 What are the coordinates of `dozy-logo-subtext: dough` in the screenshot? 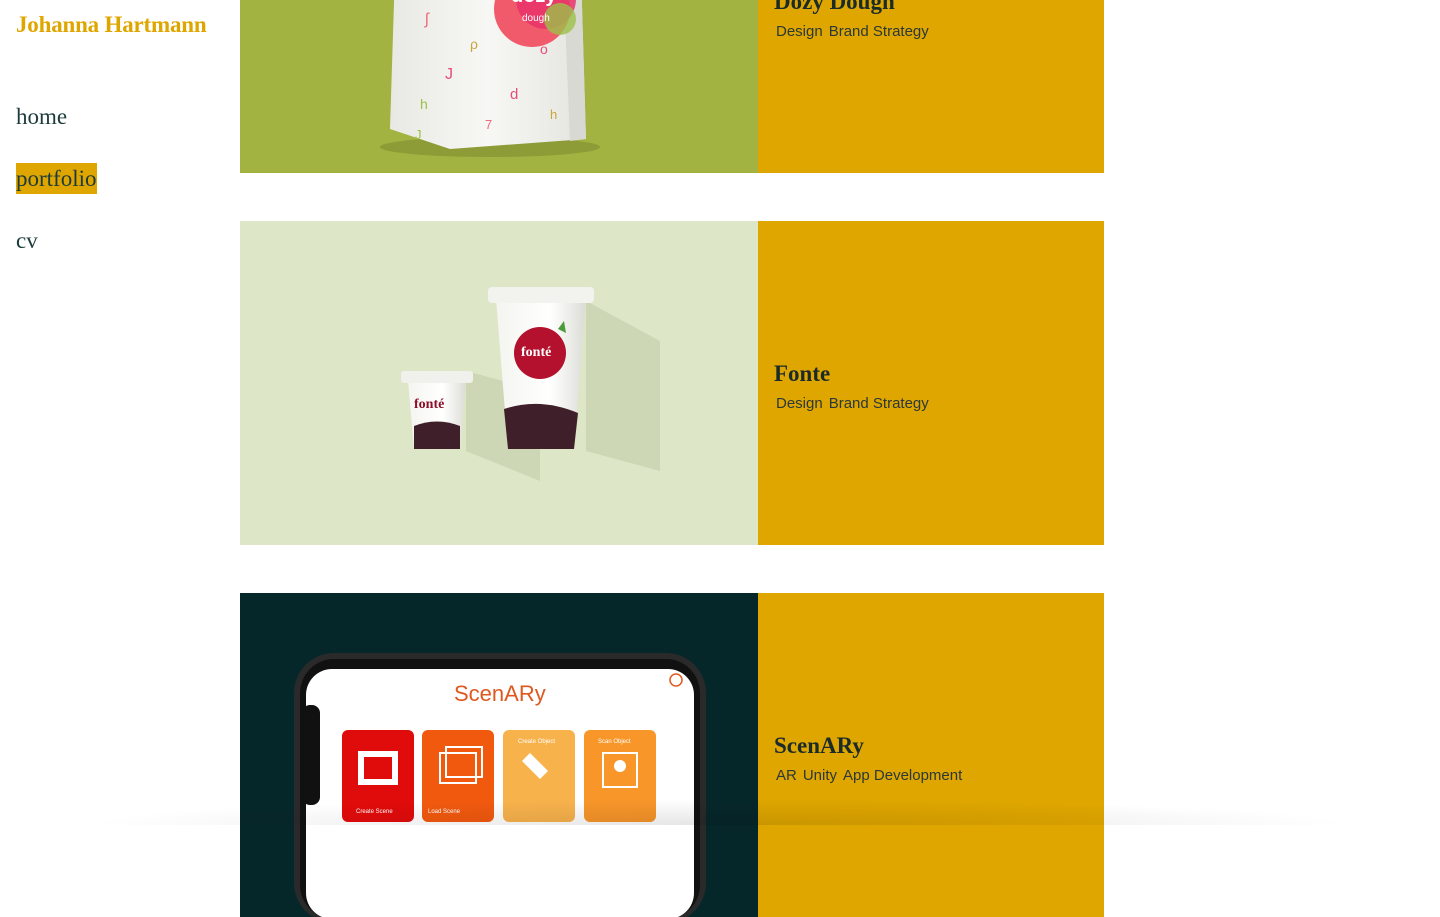 It's located at (536, 18).